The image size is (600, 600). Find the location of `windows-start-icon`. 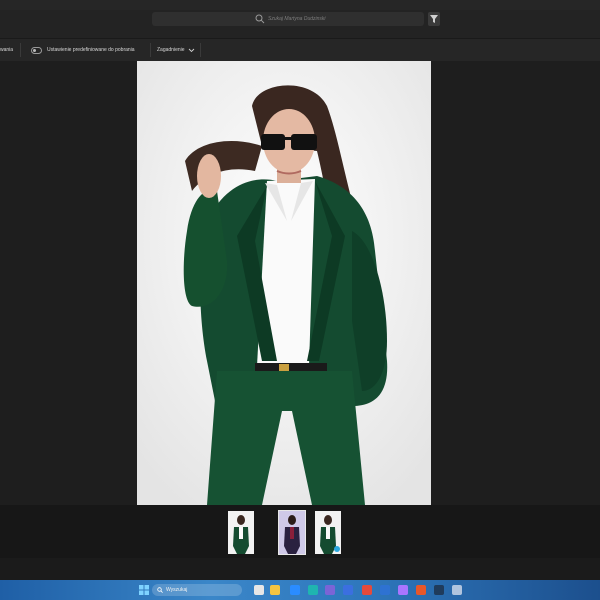

windows-start-icon is located at coordinates (144, 590).